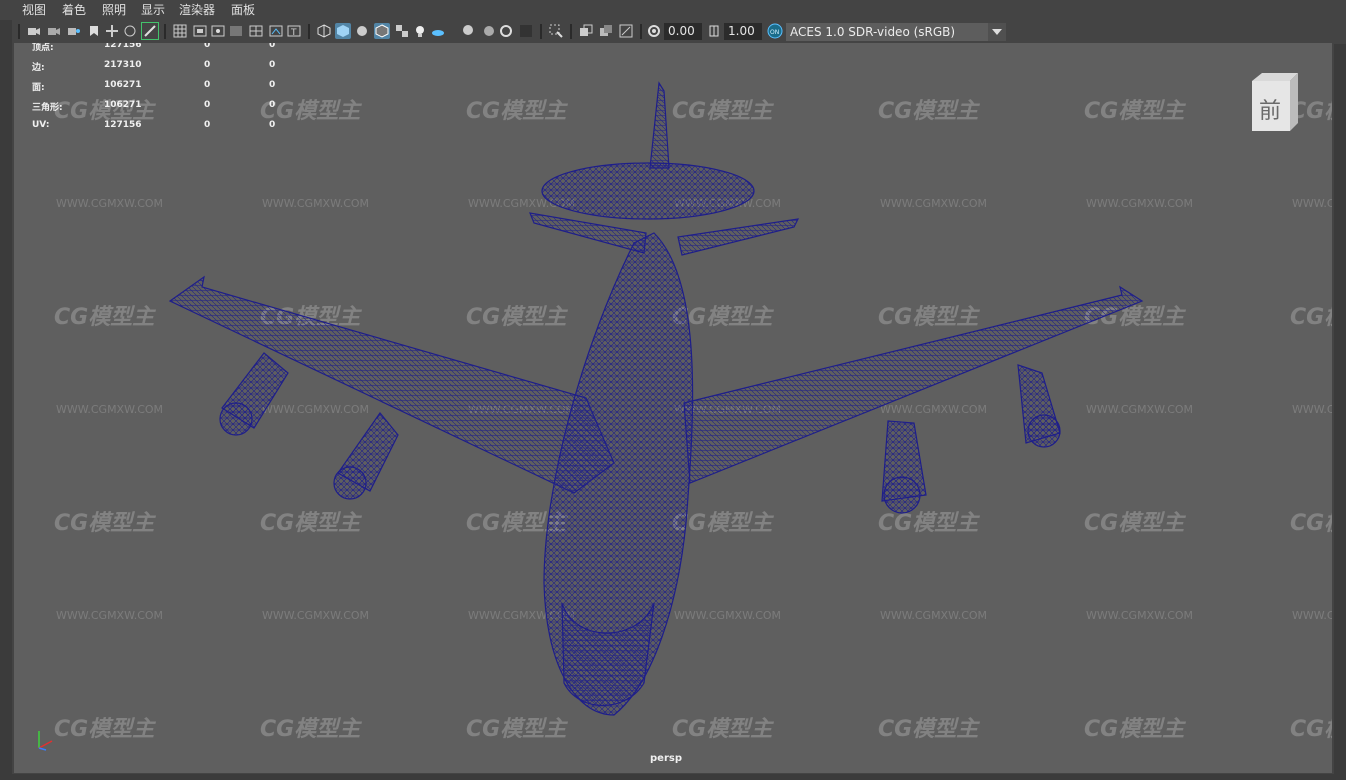 This screenshot has height=780, width=1346. Describe the element at coordinates (659, 125) in the screenshot. I see `tail-fin` at that location.